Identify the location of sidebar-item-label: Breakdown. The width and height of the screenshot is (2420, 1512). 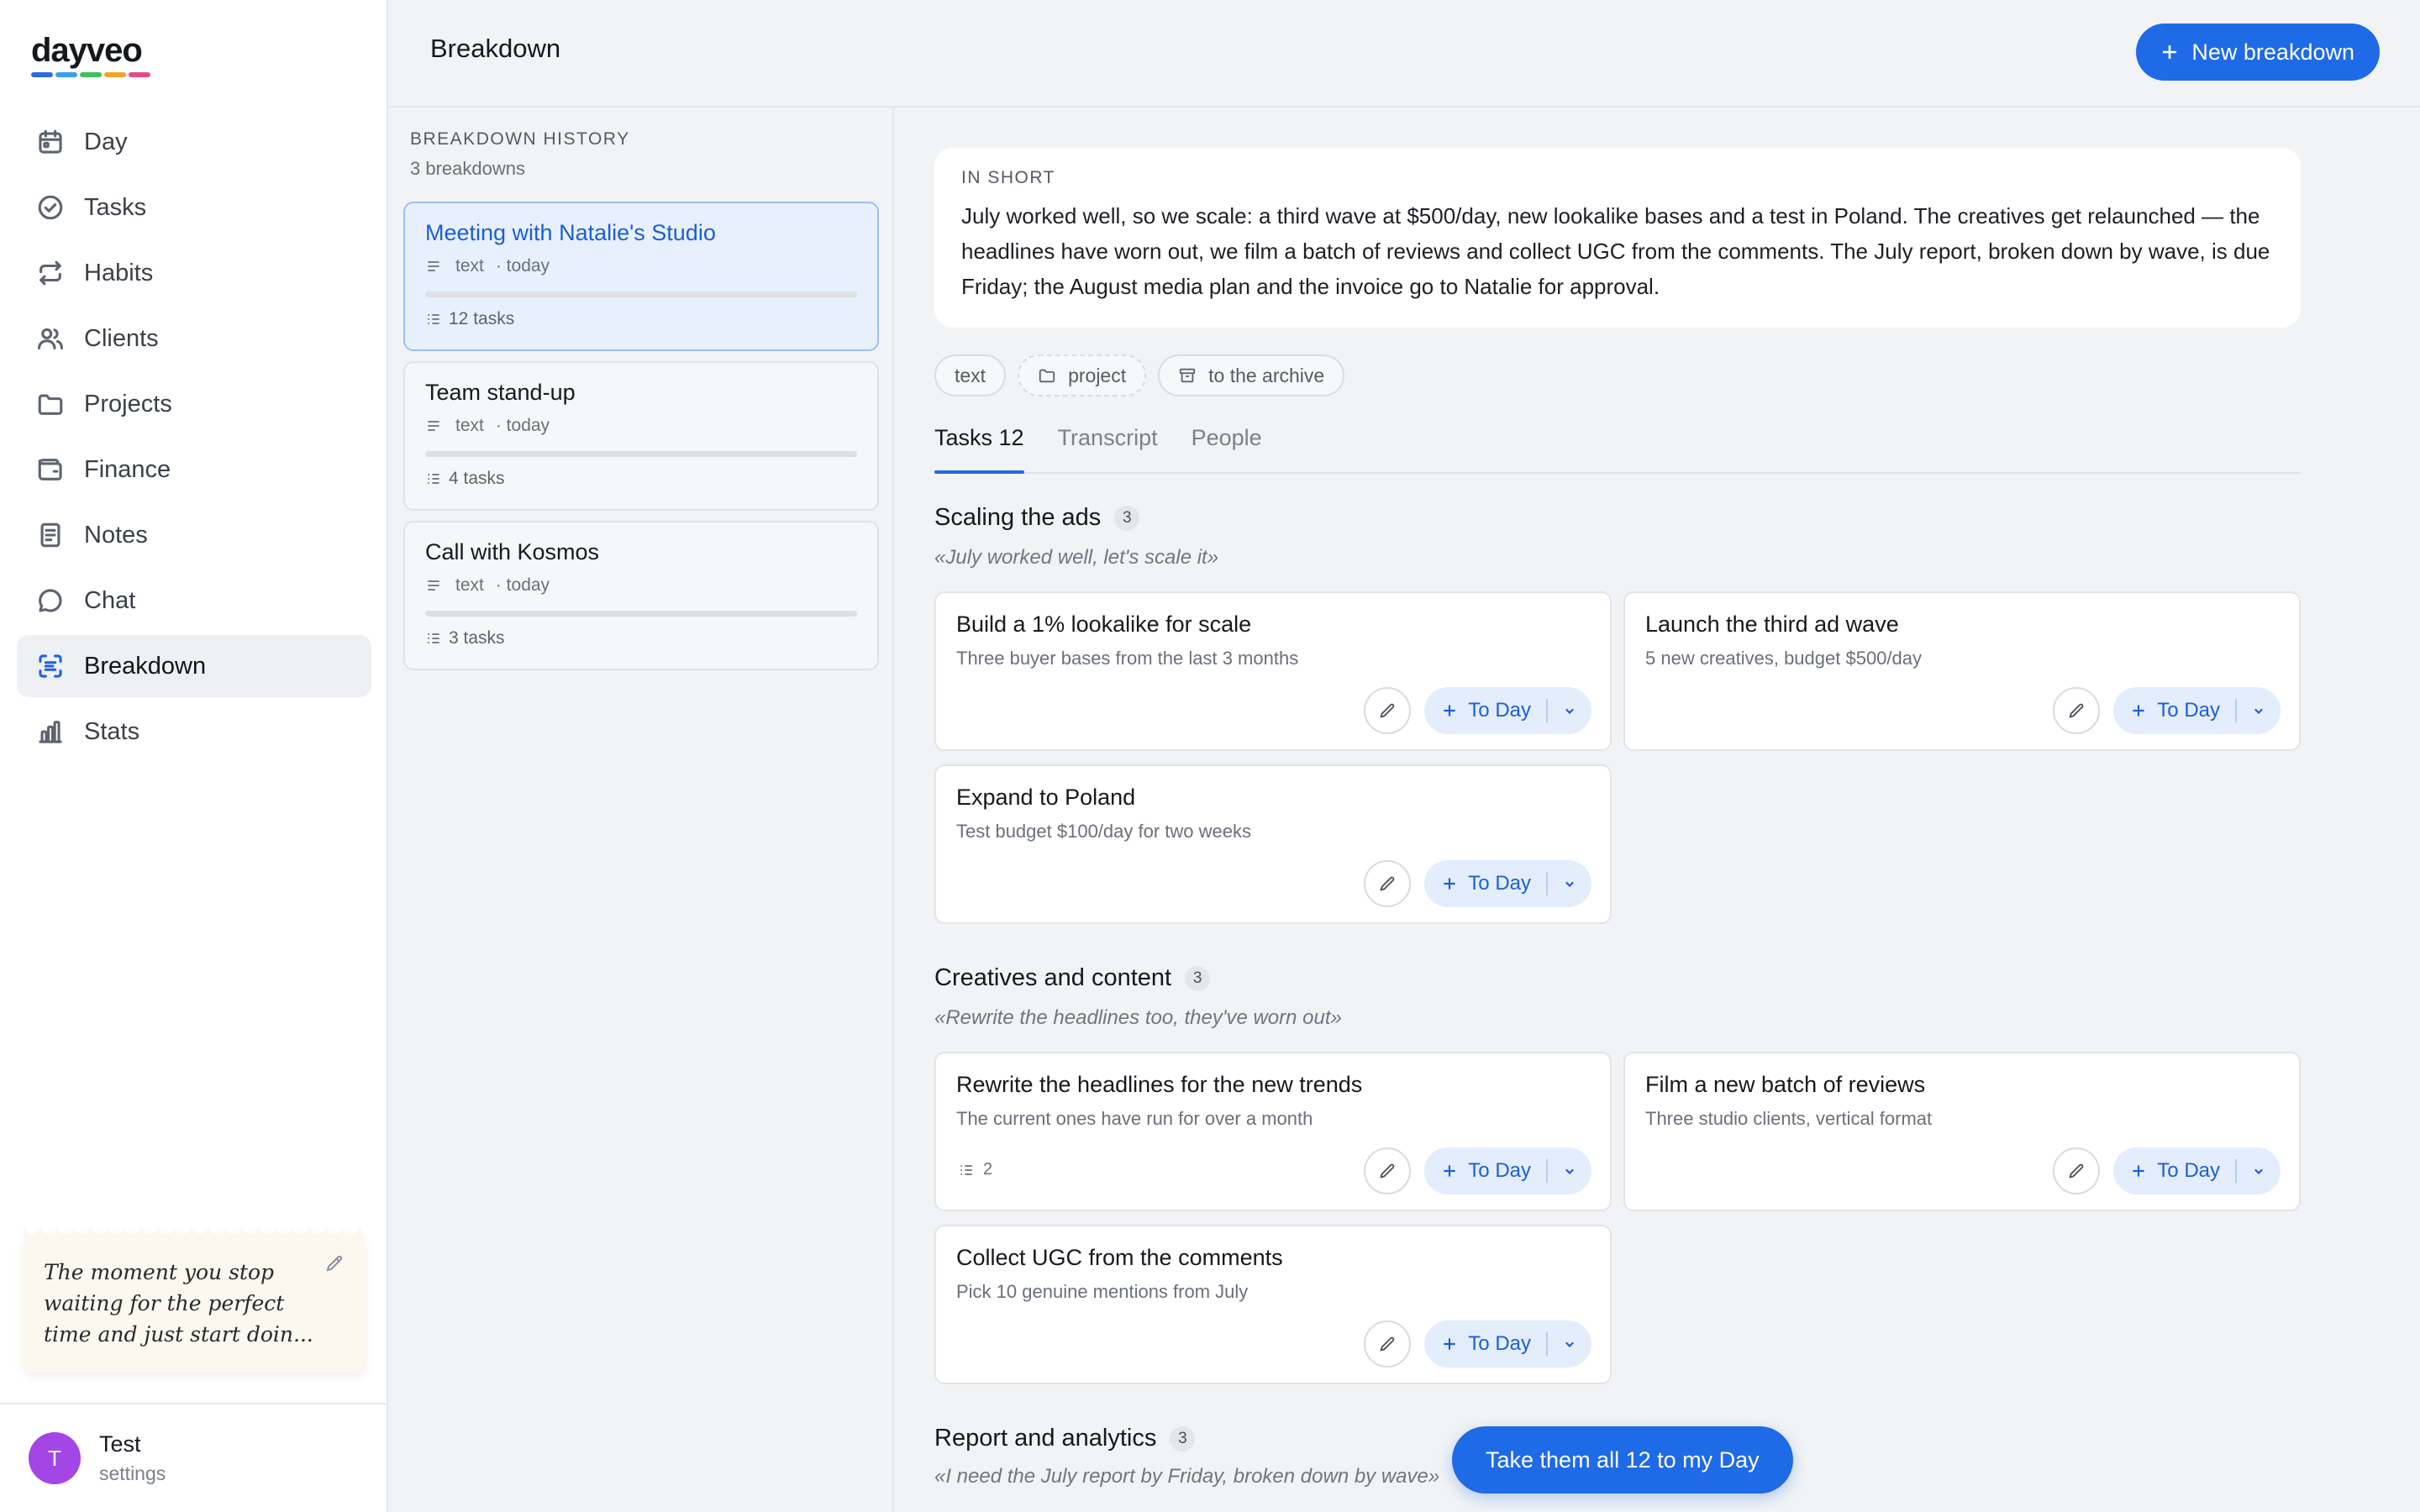
(146, 666).